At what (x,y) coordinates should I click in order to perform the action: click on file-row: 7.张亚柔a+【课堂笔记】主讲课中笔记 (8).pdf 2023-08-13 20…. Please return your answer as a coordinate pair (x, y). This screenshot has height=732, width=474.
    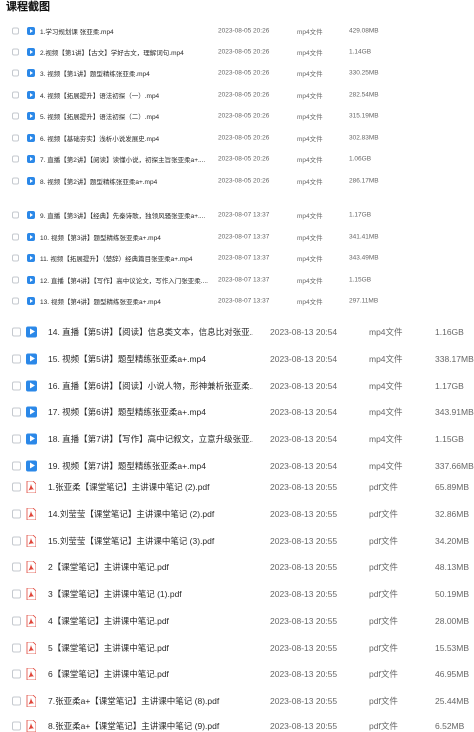
    Looking at the image, I should click on (237, 700).